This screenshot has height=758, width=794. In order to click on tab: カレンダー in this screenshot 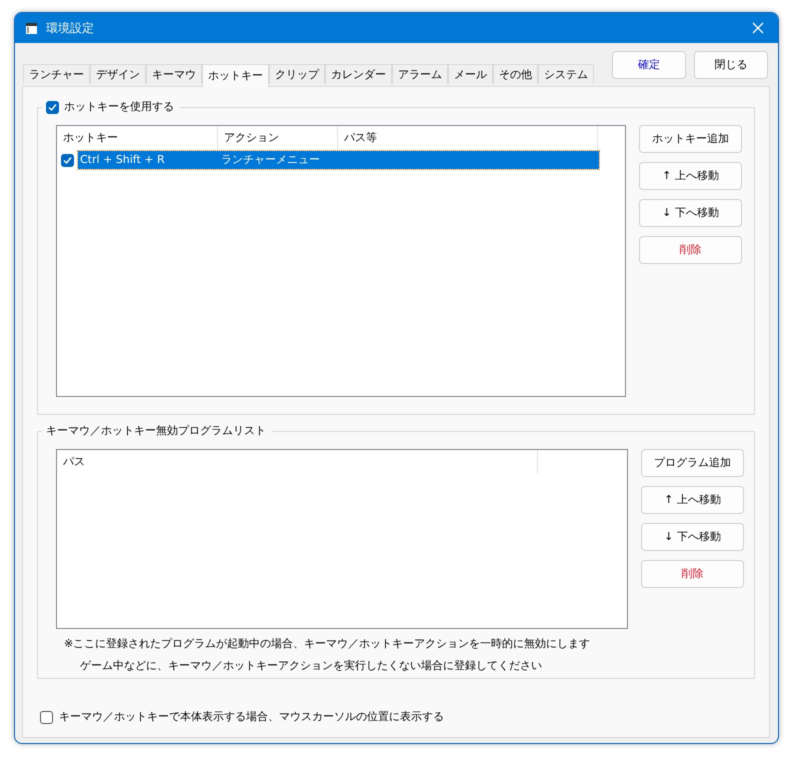, I will do `click(358, 74)`.